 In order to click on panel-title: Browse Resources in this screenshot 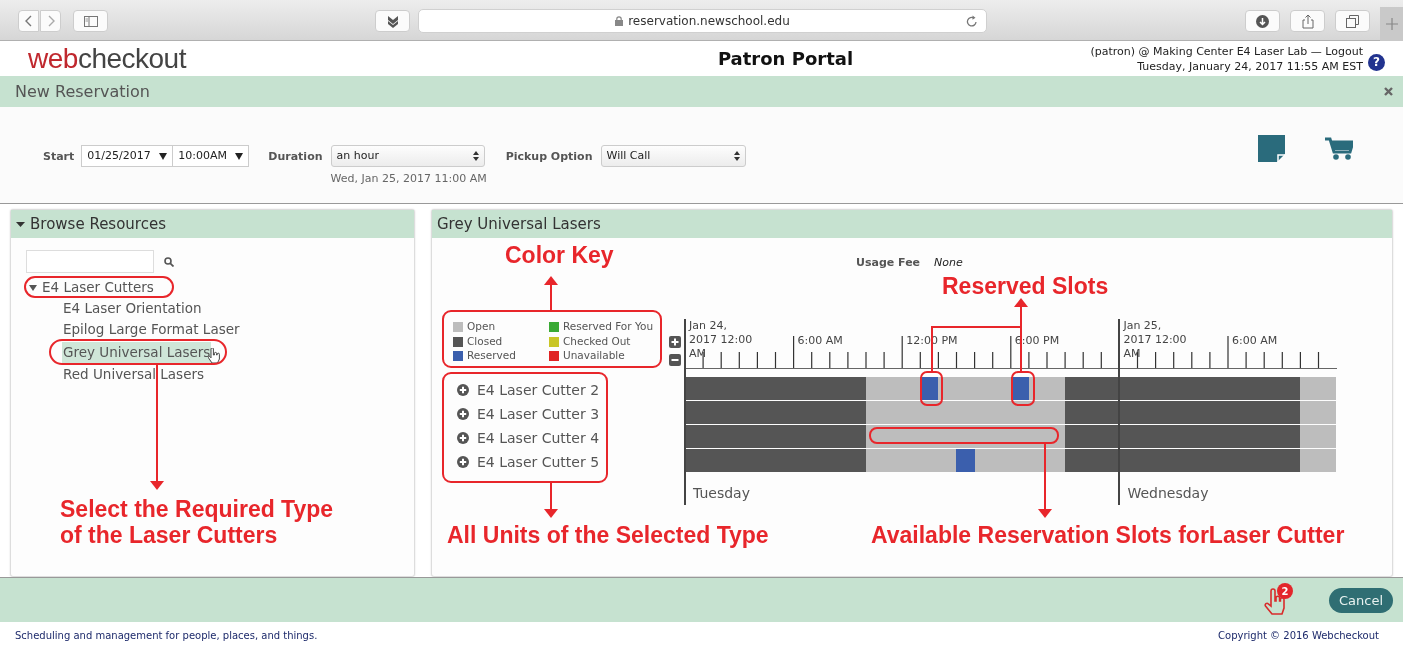, I will do `click(98, 224)`.